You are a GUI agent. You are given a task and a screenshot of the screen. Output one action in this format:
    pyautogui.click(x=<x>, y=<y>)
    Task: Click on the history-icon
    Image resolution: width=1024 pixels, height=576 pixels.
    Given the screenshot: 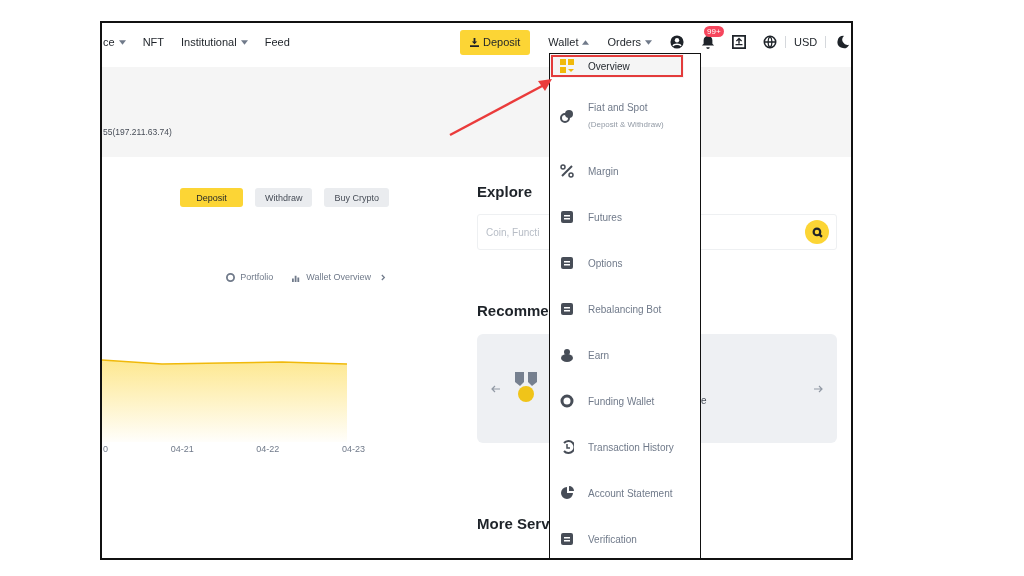 What is the action you would take?
    pyautogui.click(x=567, y=447)
    